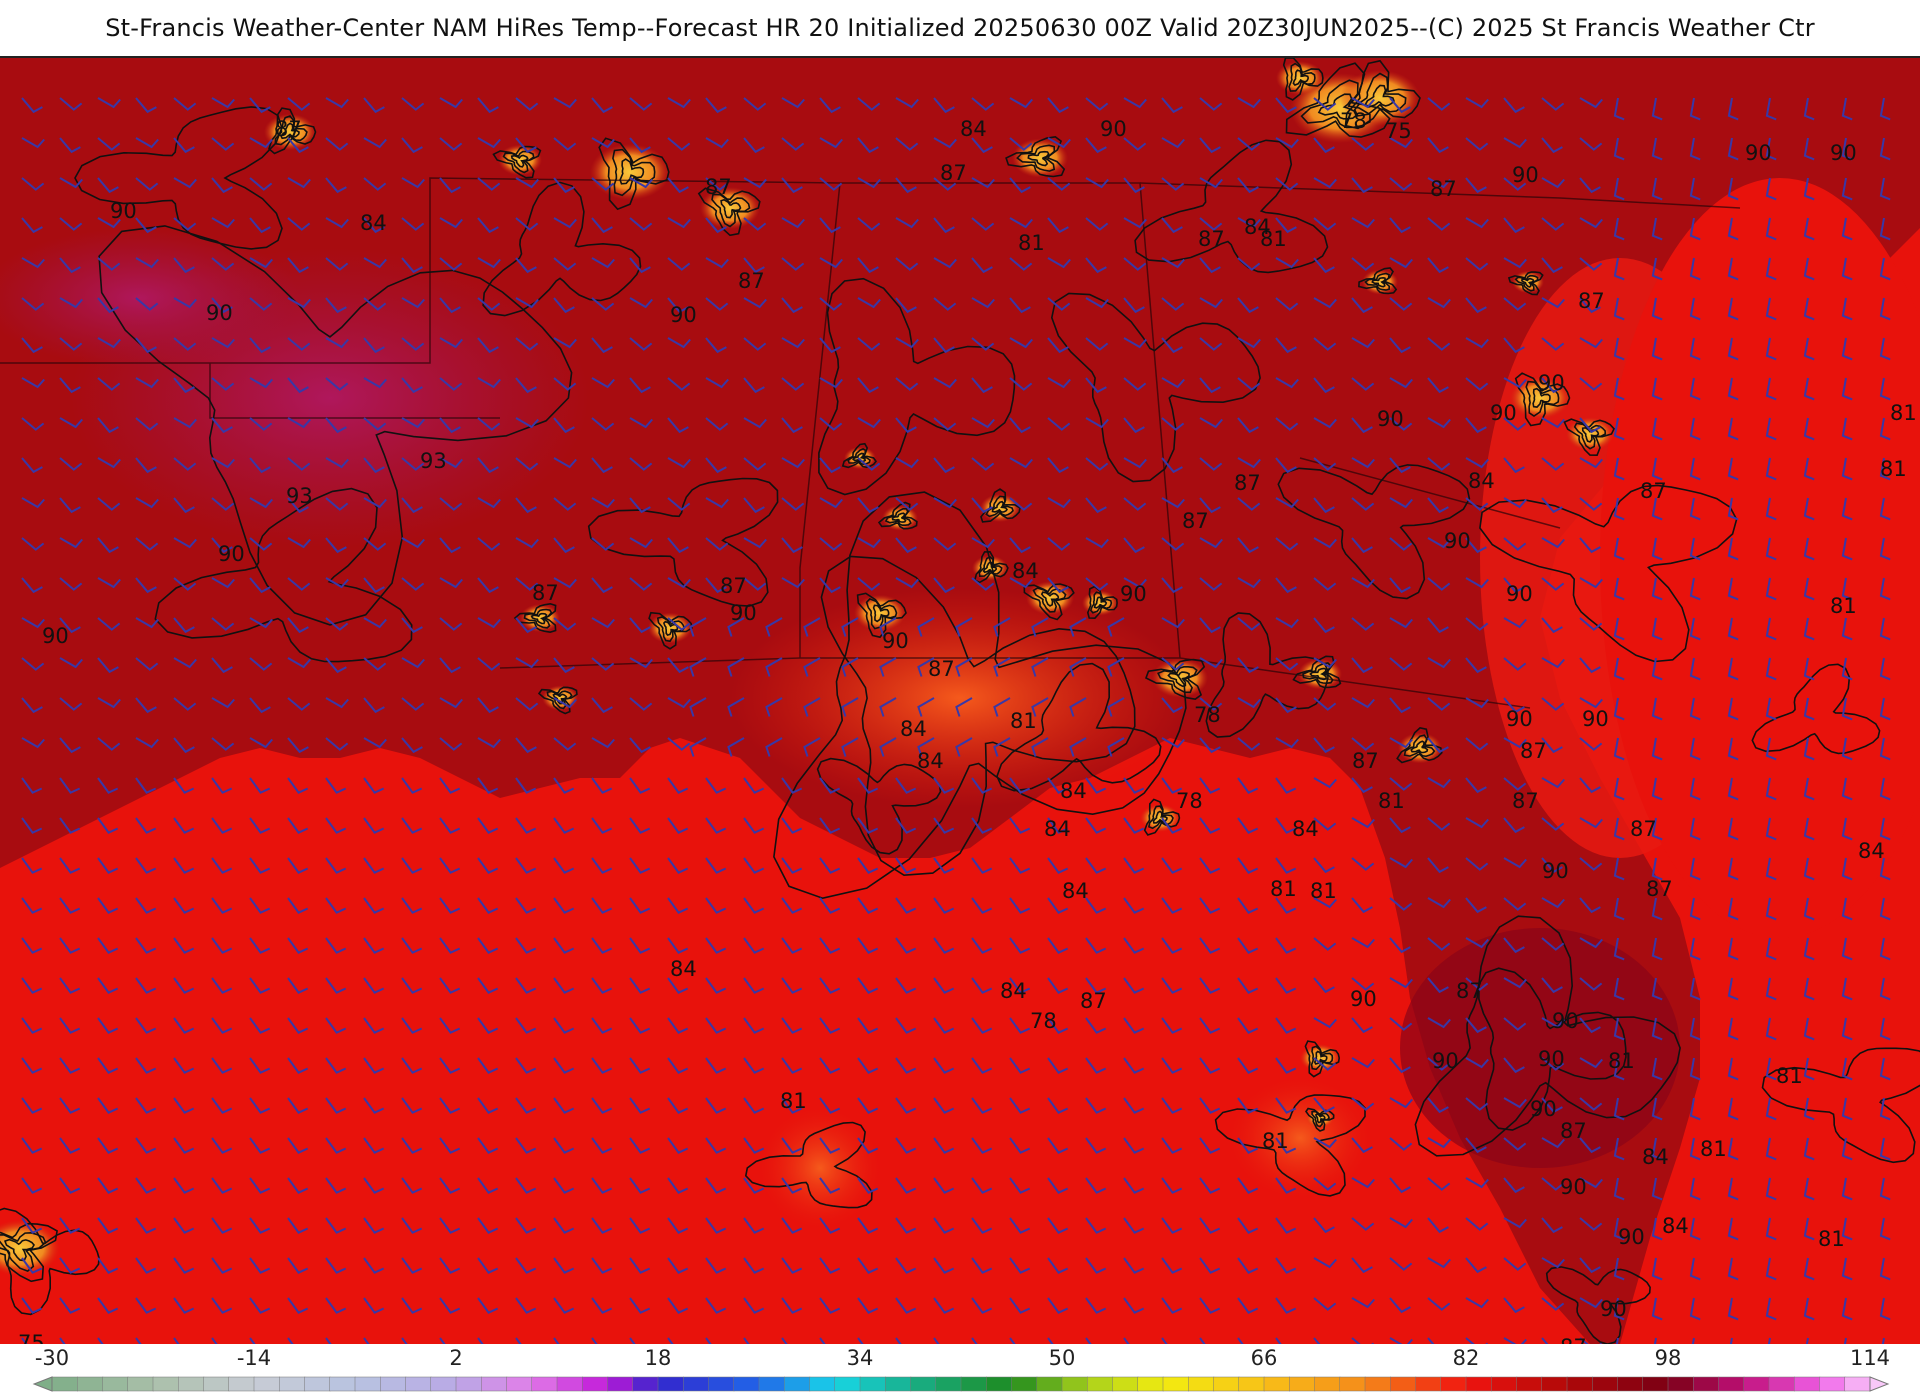 Image resolution: width=1920 pixels, height=1400 pixels. Describe the element at coordinates (630, 172) in the screenshot. I see `storm-cell` at that location.